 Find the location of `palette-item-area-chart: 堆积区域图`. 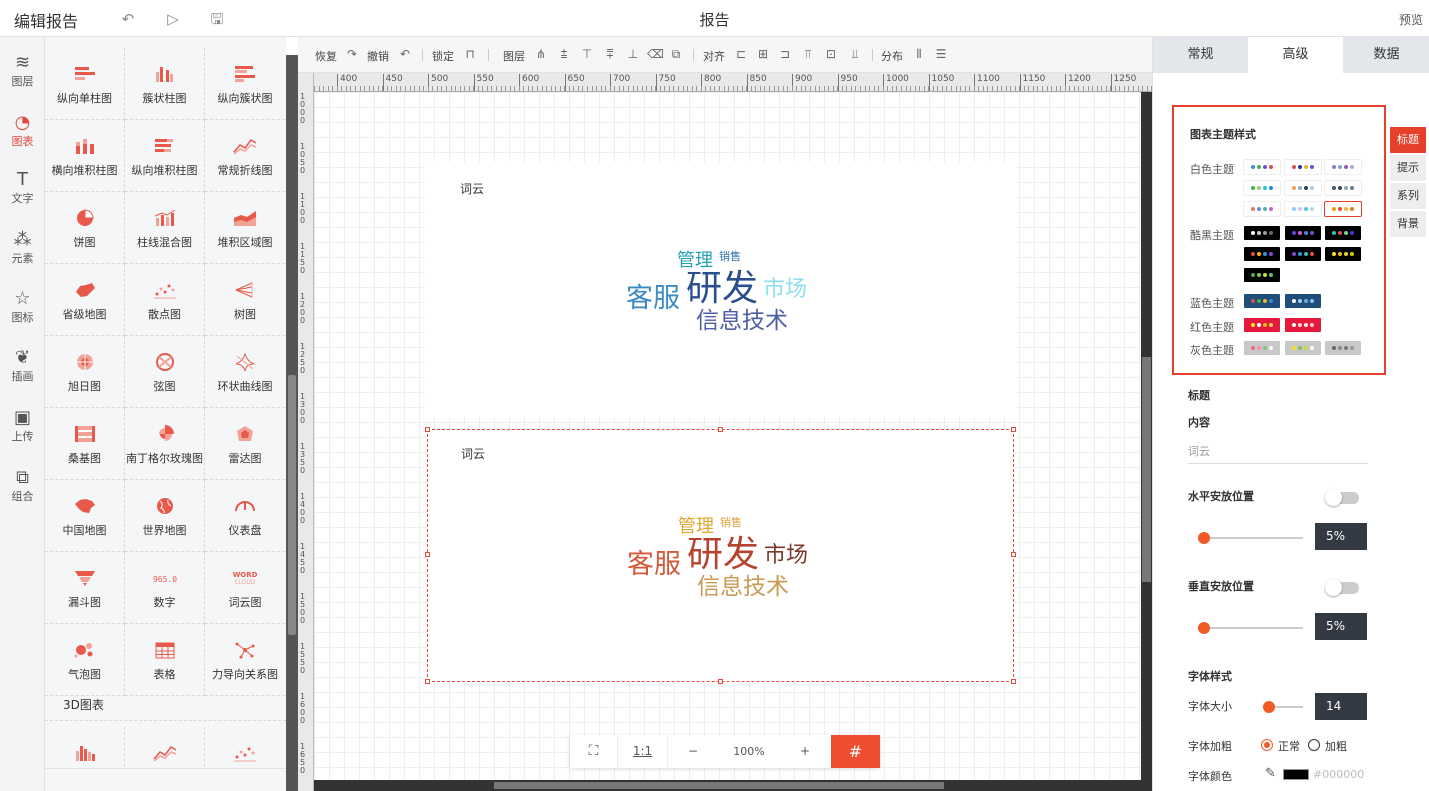

palette-item-area-chart: 堆积区域图 is located at coordinates (245, 228).